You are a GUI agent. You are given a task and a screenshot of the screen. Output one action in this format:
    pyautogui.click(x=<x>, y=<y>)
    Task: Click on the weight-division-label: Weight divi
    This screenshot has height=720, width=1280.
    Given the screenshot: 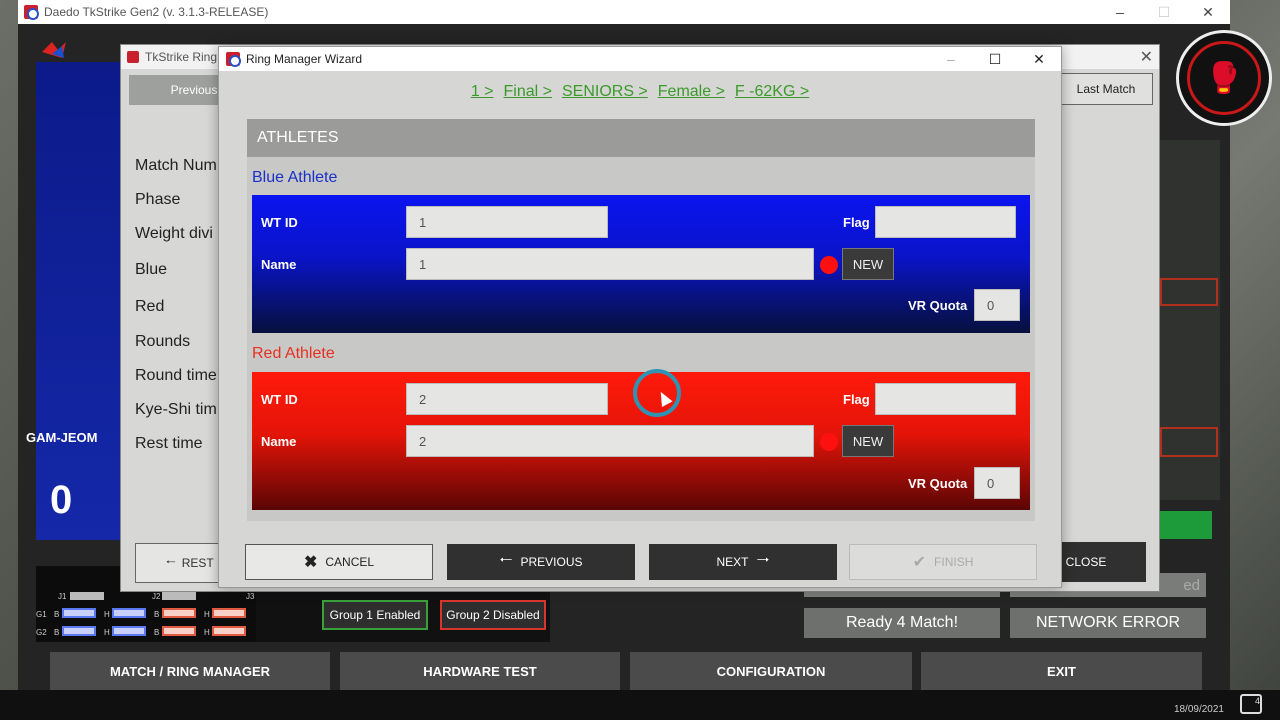 What is the action you would take?
    pyautogui.click(x=174, y=233)
    